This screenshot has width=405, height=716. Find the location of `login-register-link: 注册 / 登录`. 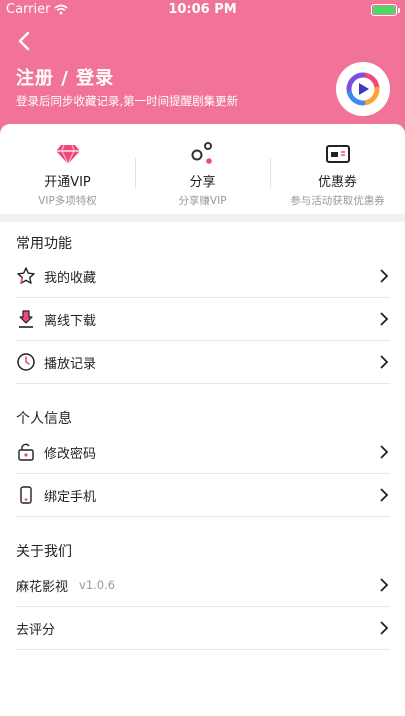

login-register-link: 注册 / 登录 is located at coordinates (65, 77).